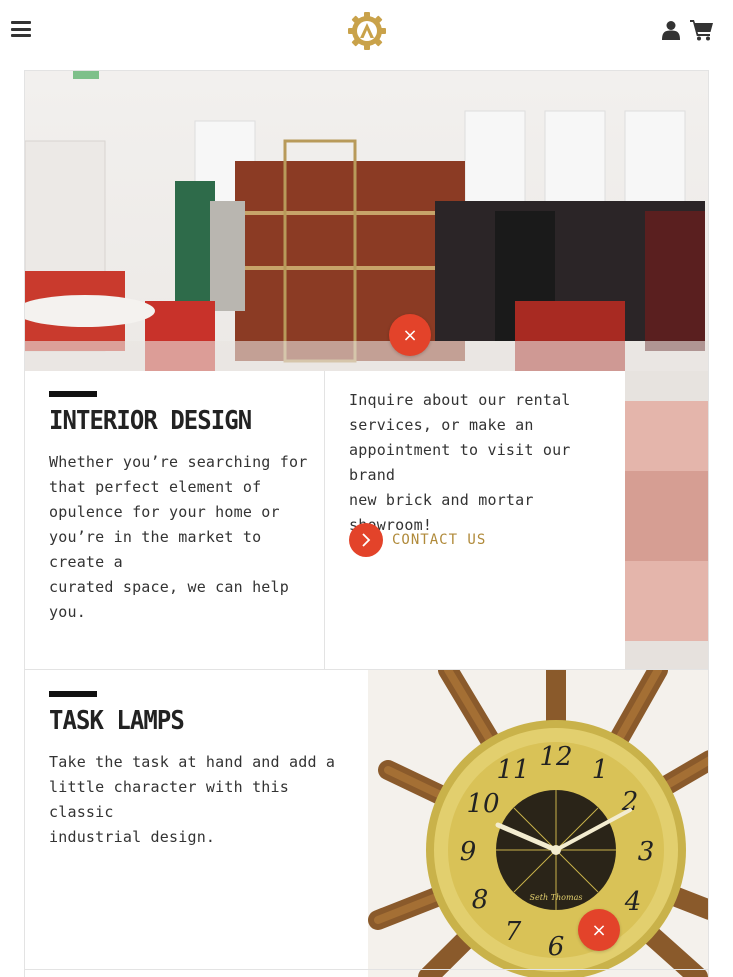 The width and height of the screenshot is (733, 977). What do you see at coordinates (192, 762) in the screenshot?
I see `text-line: Take the task at hand and add a` at bounding box center [192, 762].